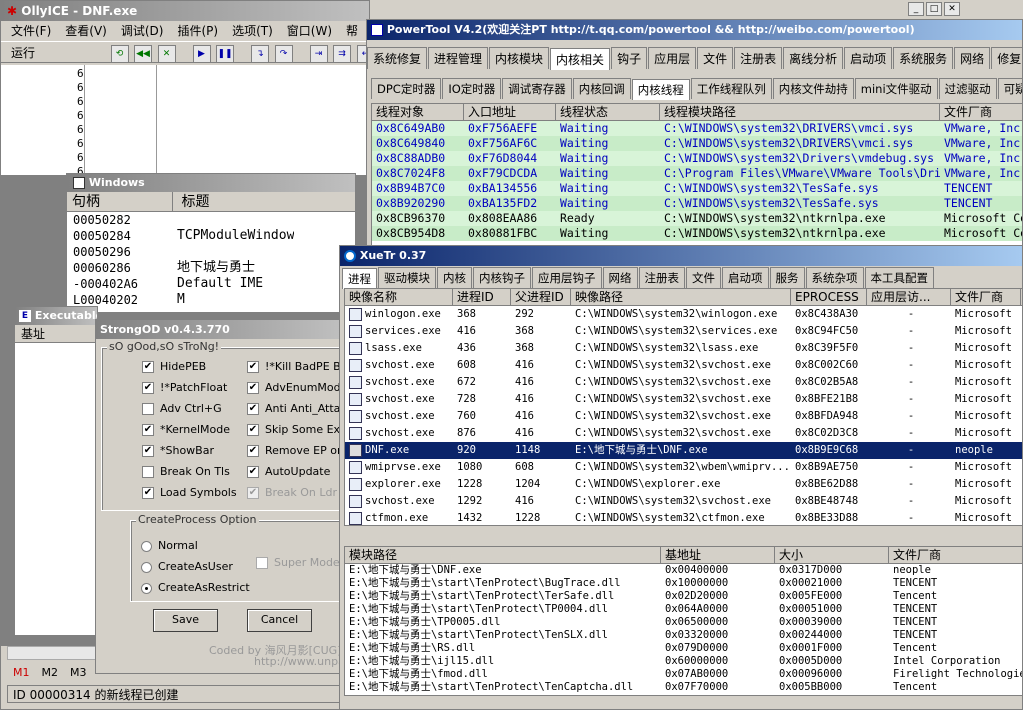 The width and height of the screenshot is (1023, 710). What do you see at coordinates (189, 492) in the screenshot?
I see `option-row: ✔ Load Symbols` at bounding box center [189, 492].